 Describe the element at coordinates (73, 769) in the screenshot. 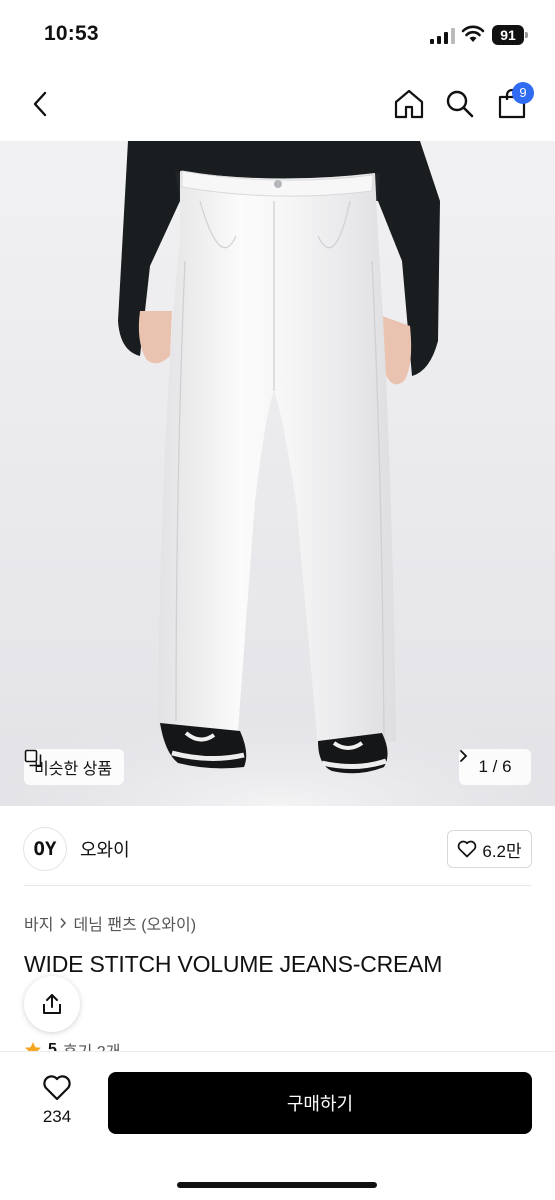

I see `similar-items-label: 비슷한 상품` at that location.